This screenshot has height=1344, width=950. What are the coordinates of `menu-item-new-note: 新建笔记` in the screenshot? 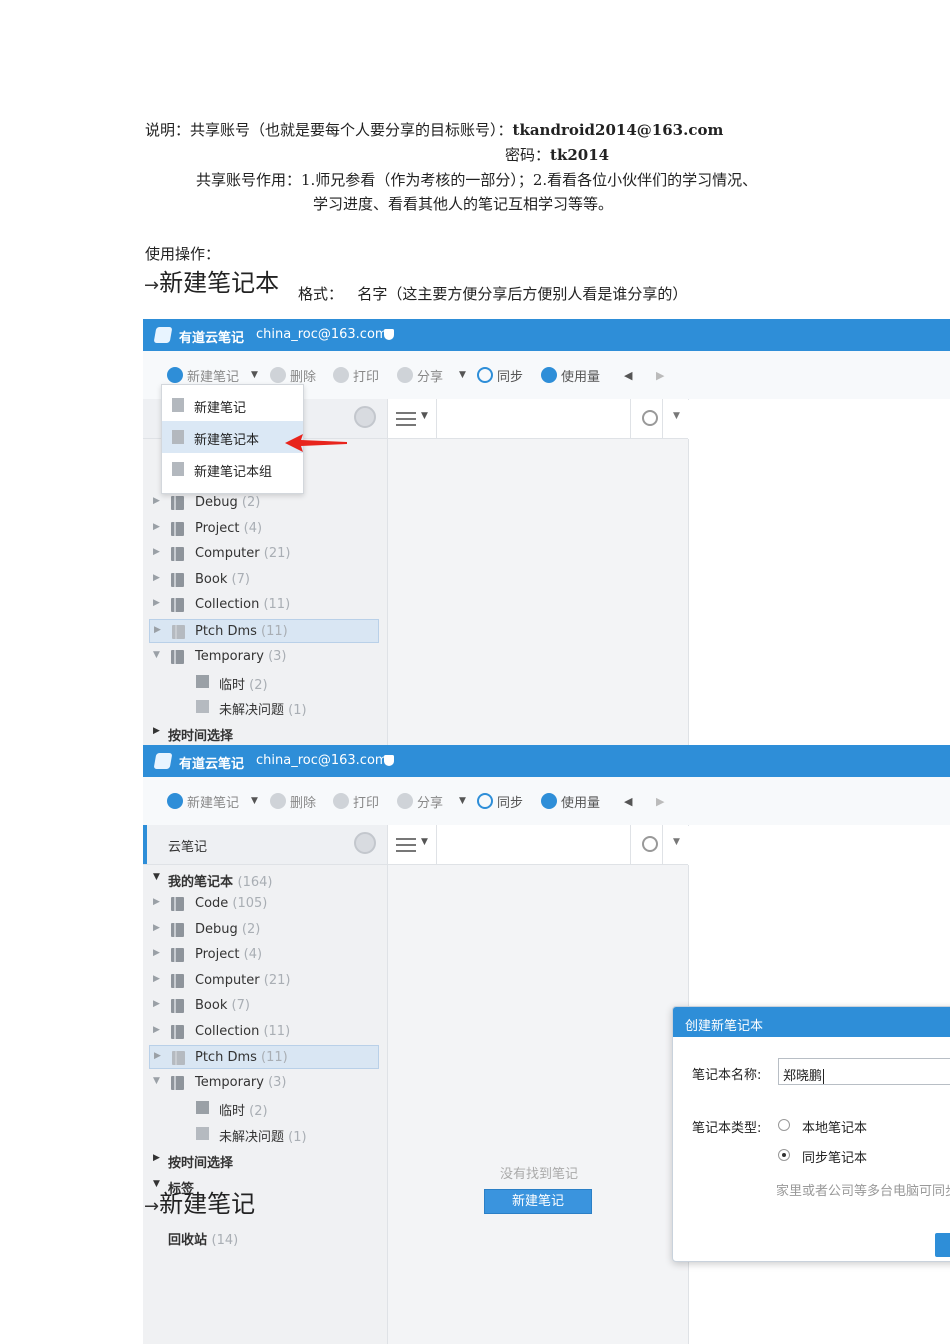 It's located at (232, 405).